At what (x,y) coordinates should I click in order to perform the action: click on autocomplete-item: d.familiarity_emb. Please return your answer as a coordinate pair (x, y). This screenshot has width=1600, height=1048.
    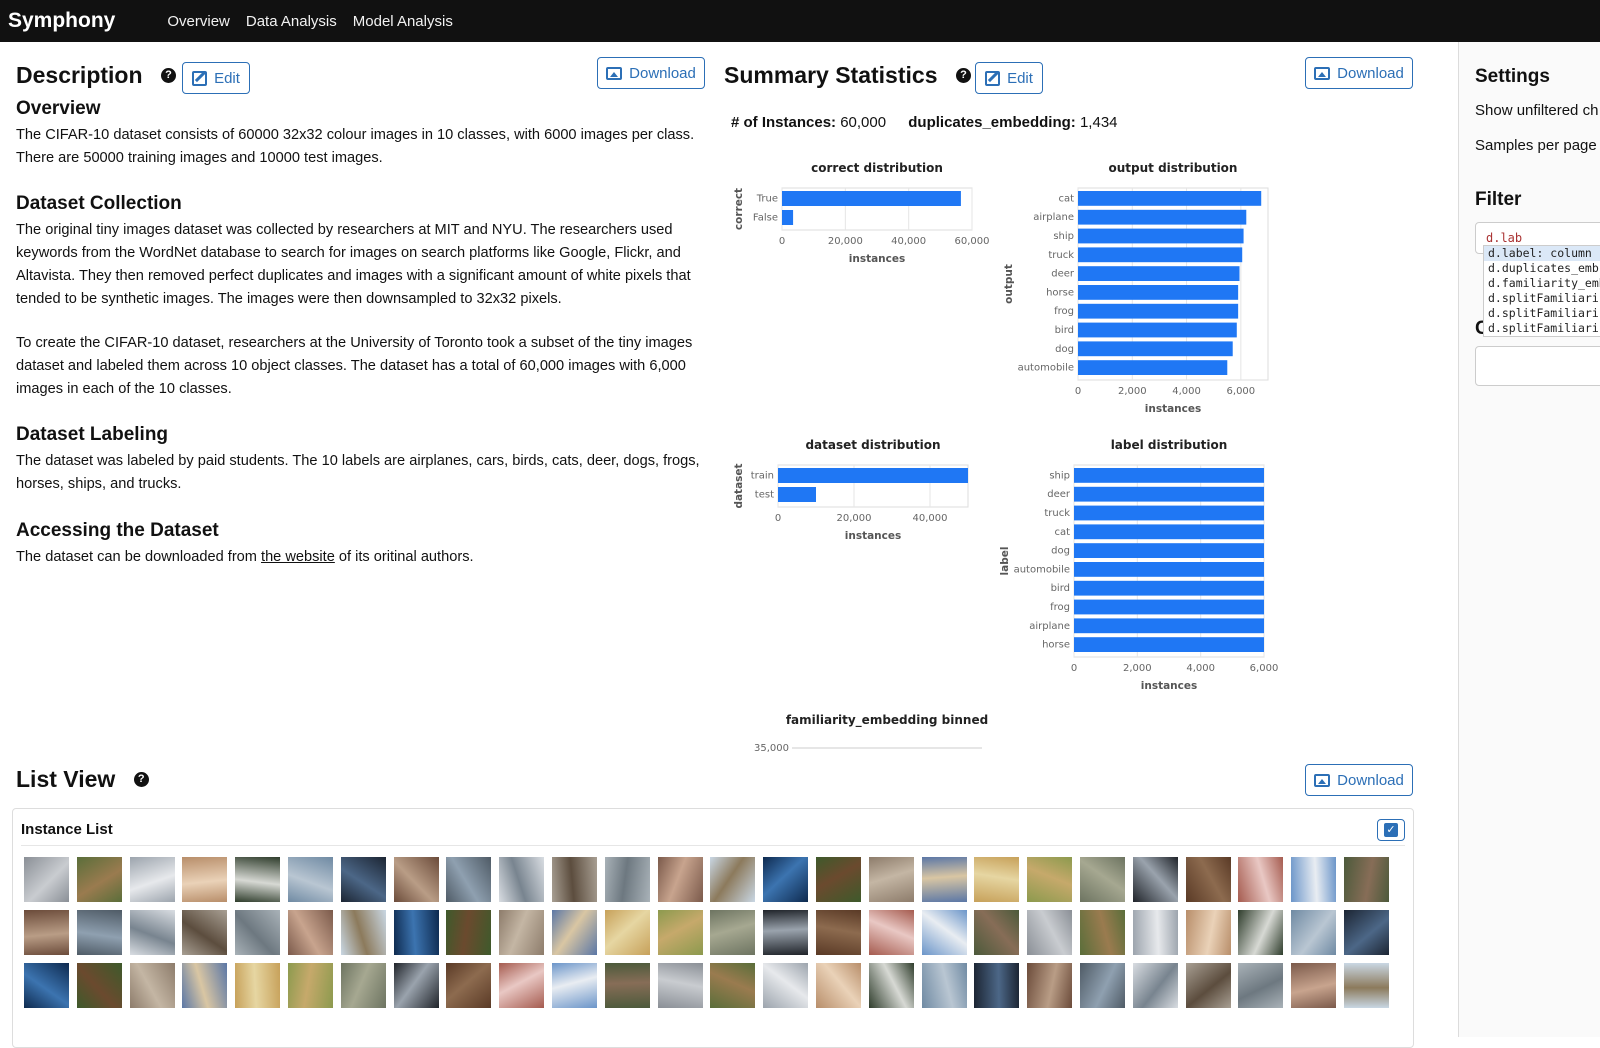
    Looking at the image, I should click on (1542, 283).